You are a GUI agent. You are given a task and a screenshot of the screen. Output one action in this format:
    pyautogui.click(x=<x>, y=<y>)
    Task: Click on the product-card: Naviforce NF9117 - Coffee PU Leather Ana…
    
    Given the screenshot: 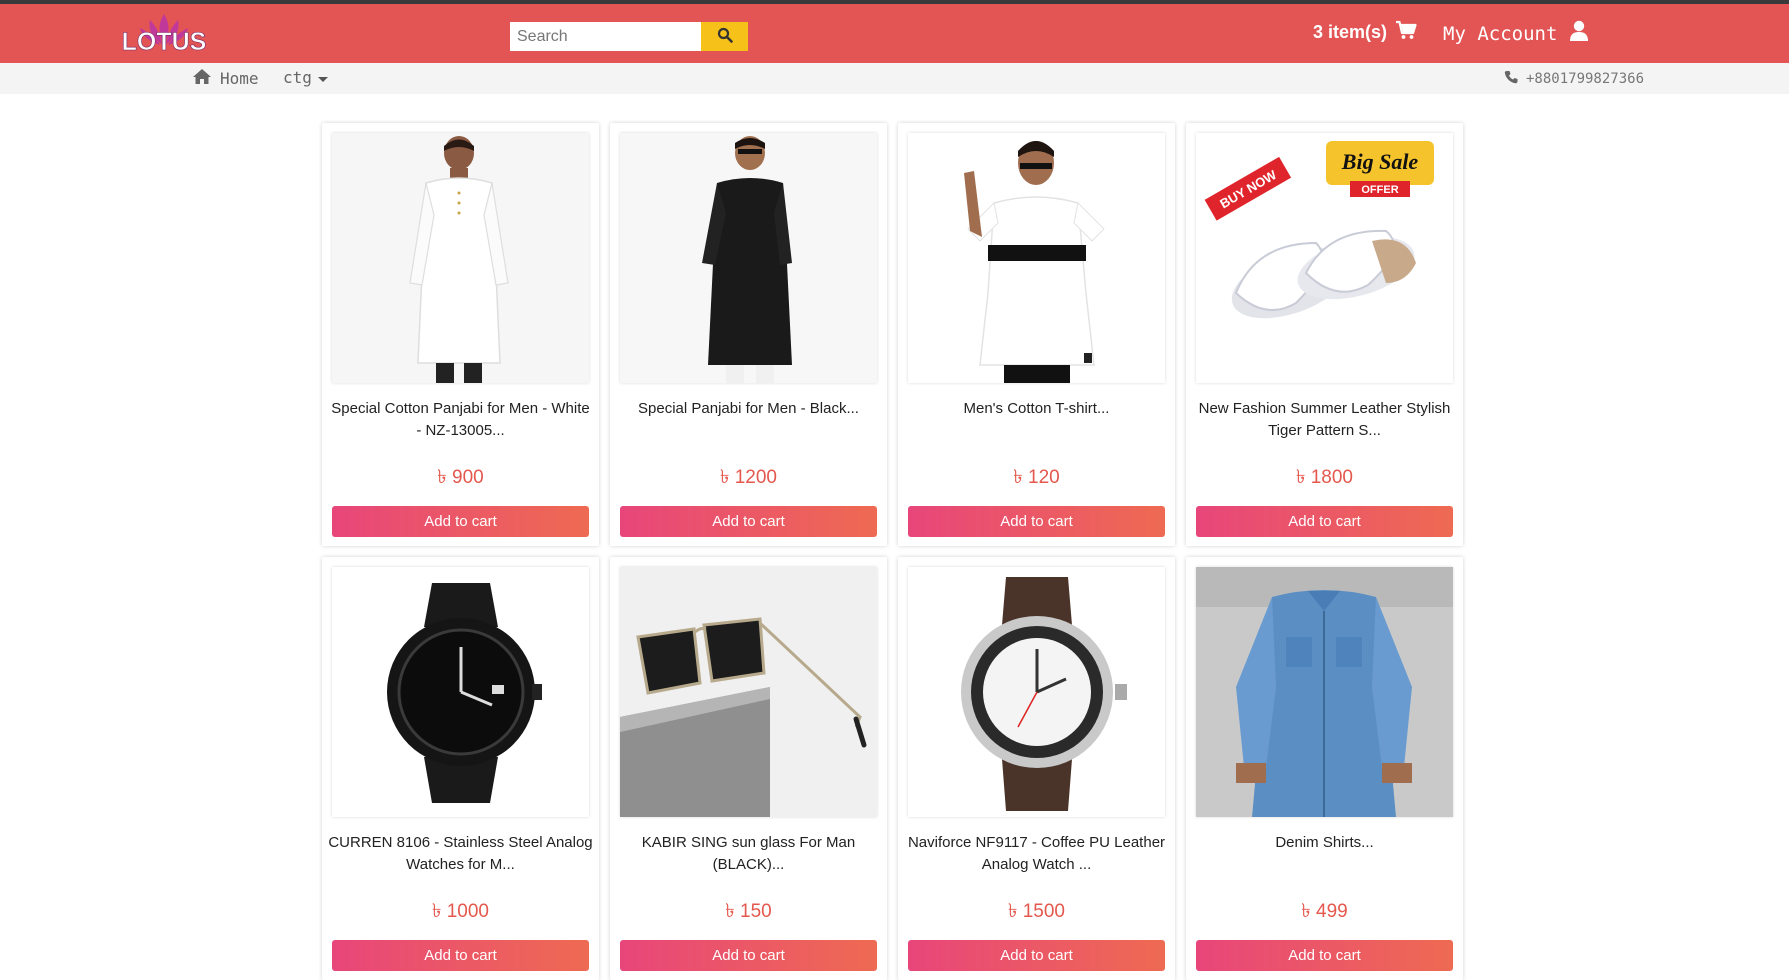 What is the action you would take?
    pyautogui.click(x=1036, y=768)
    